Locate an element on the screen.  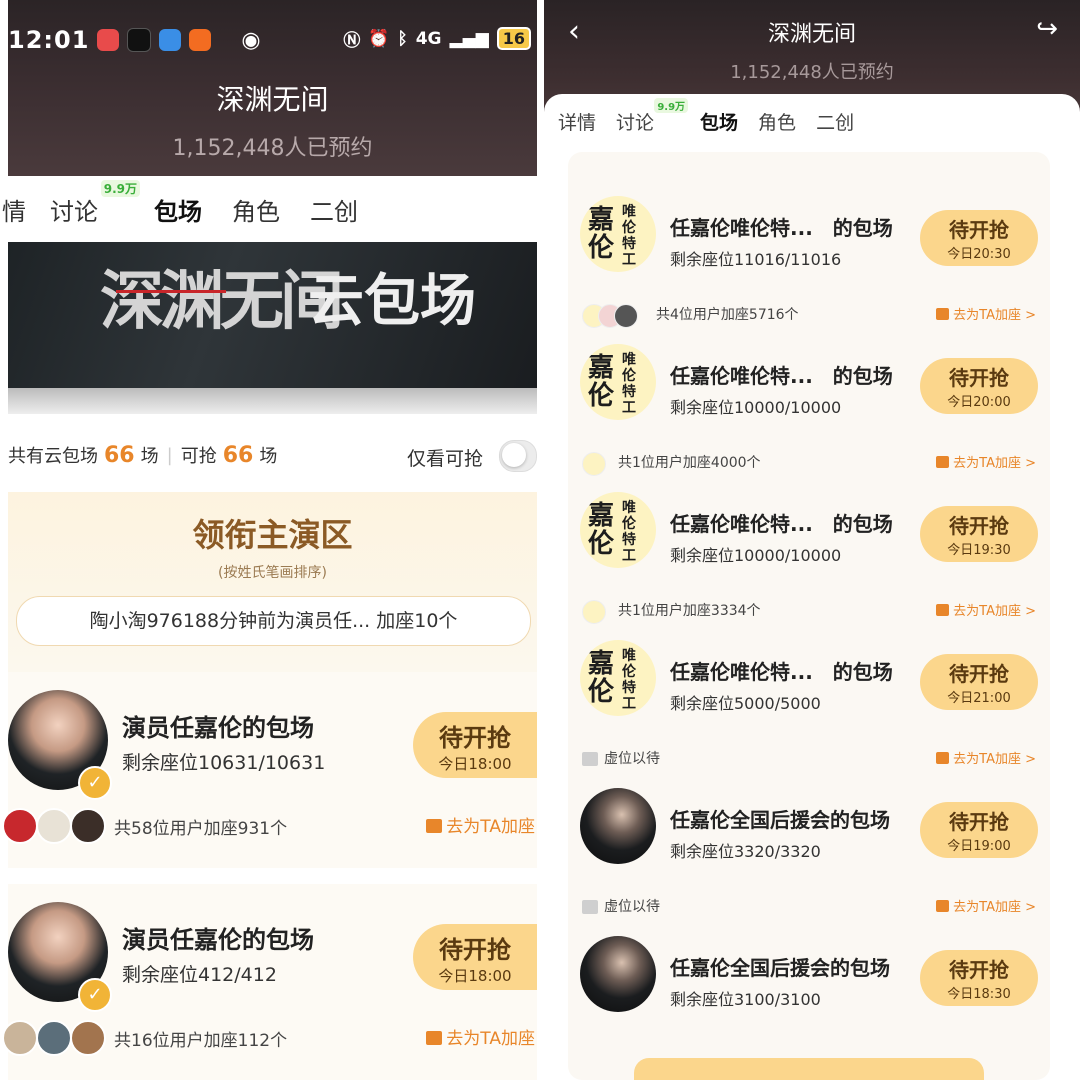
tab-details: 情 is located at coordinates (14, 209).